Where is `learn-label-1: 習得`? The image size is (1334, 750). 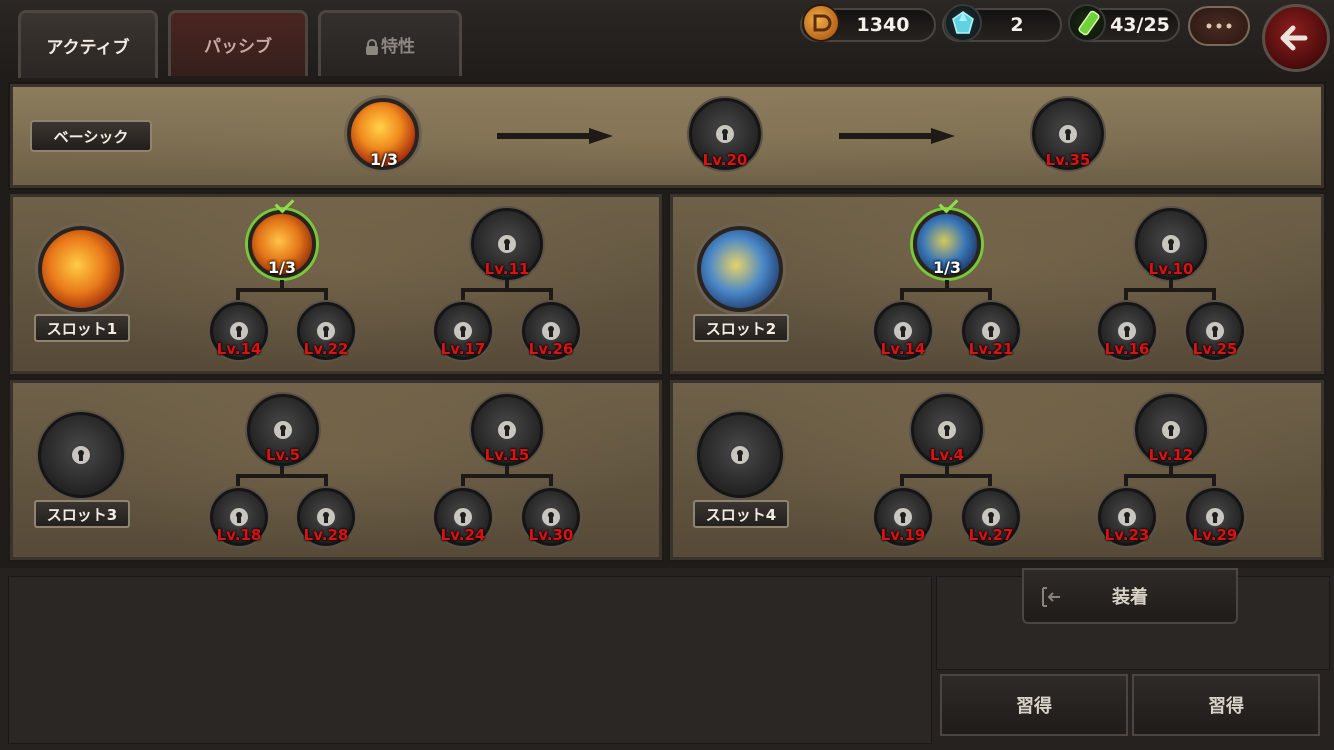 learn-label-1: 習得 is located at coordinates (1034, 706).